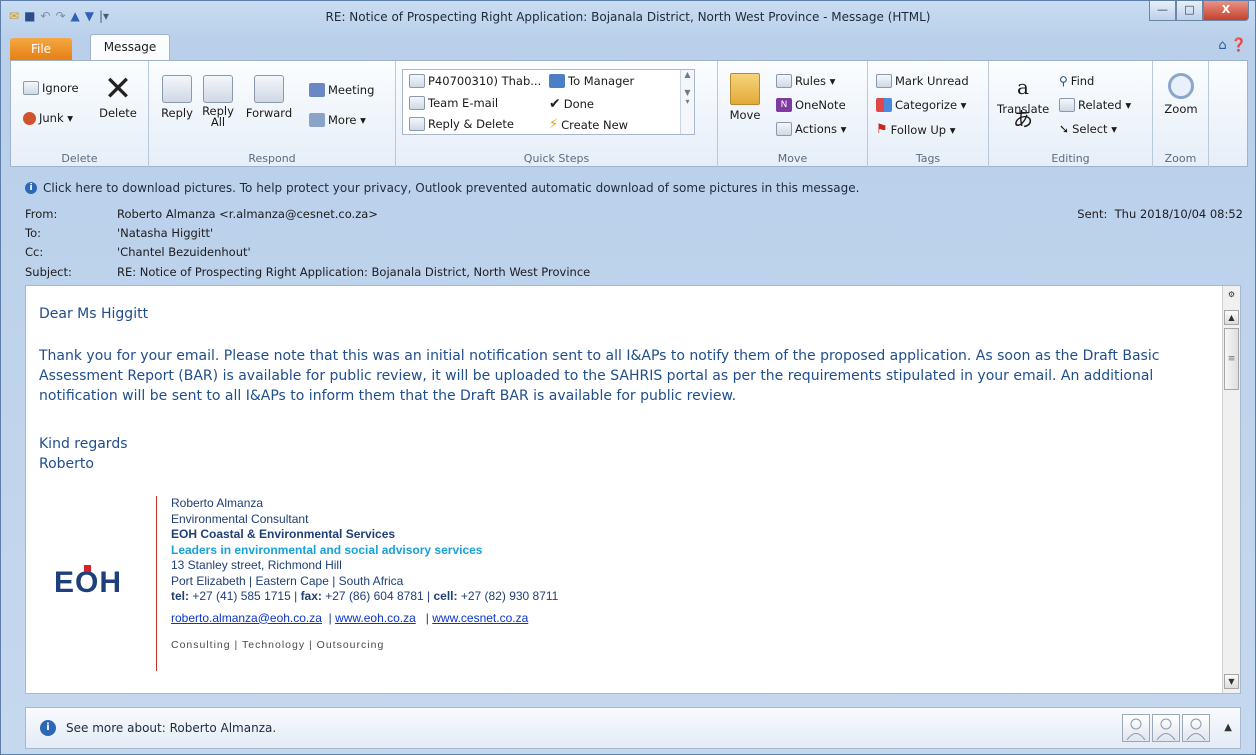  Describe the element at coordinates (932, 81) in the screenshot. I see `mark-unread-label: Mark Unread` at that location.